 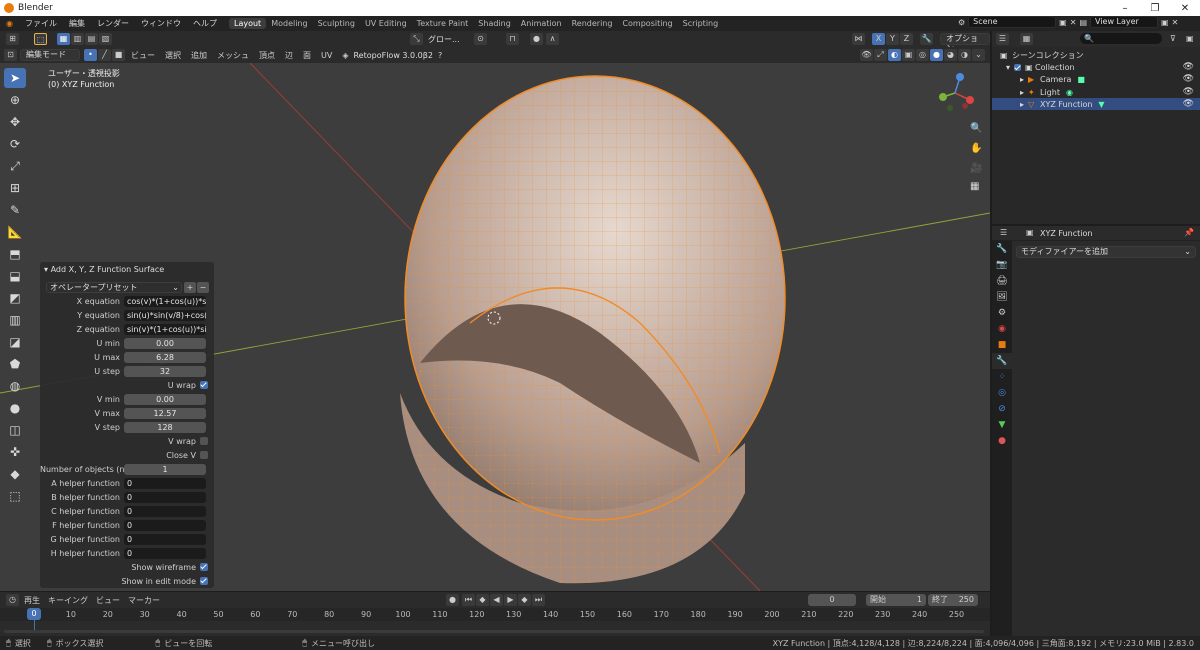 What do you see at coordinates (118, 55) in the screenshot?
I see `face-select-icon: ■` at bounding box center [118, 55].